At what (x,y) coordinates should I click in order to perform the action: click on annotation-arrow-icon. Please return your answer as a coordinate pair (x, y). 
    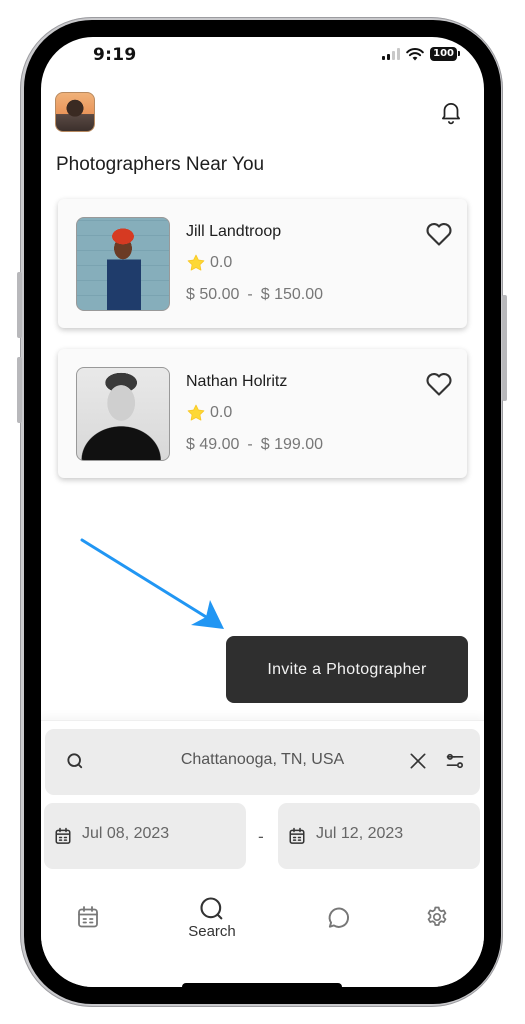
    Looking at the image, I should click on (152, 583).